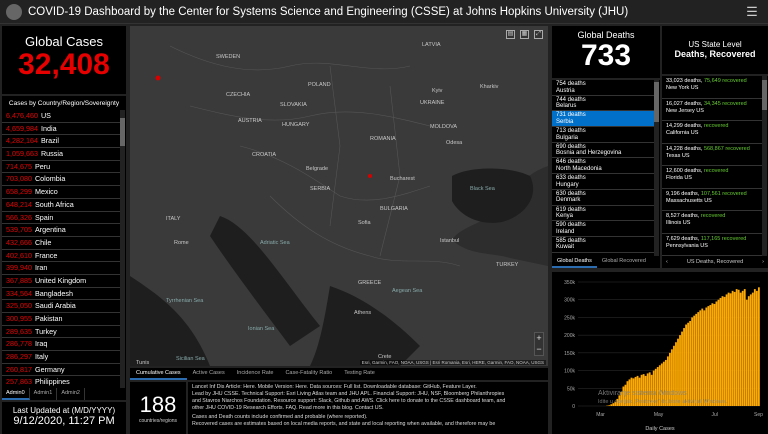 The width and height of the screenshot is (768, 434). What do you see at coordinates (603, 214) in the screenshot?
I see `list-item: 619 deaths Kenya` at bounding box center [603, 214].